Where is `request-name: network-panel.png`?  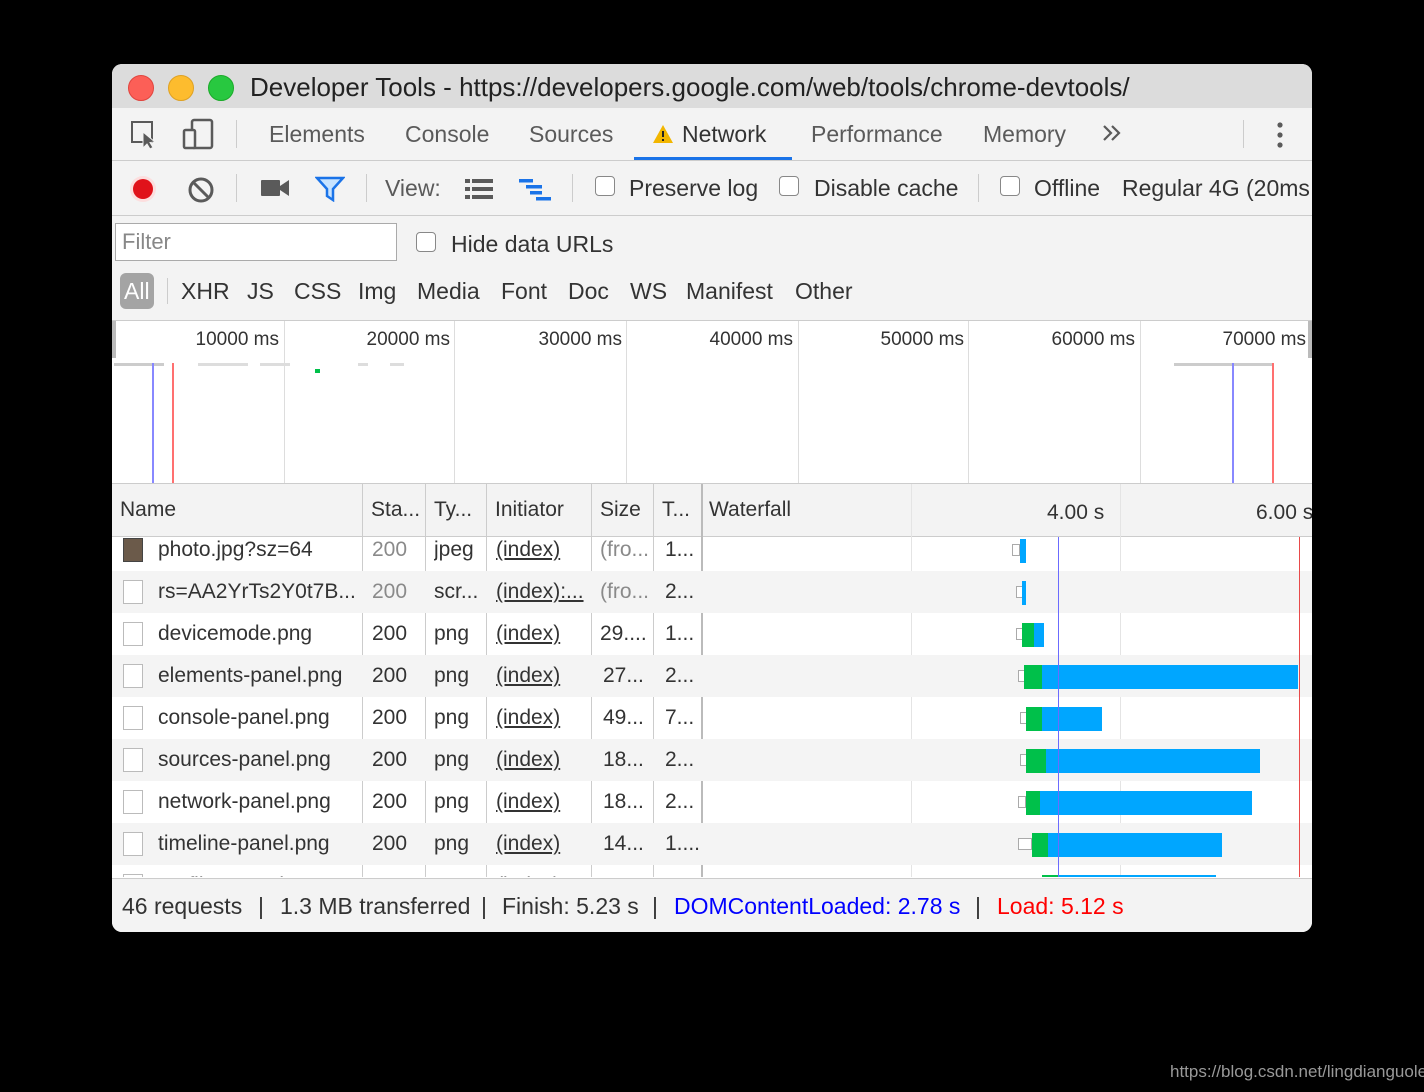 request-name: network-panel.png is located at coordinates (244, 801).